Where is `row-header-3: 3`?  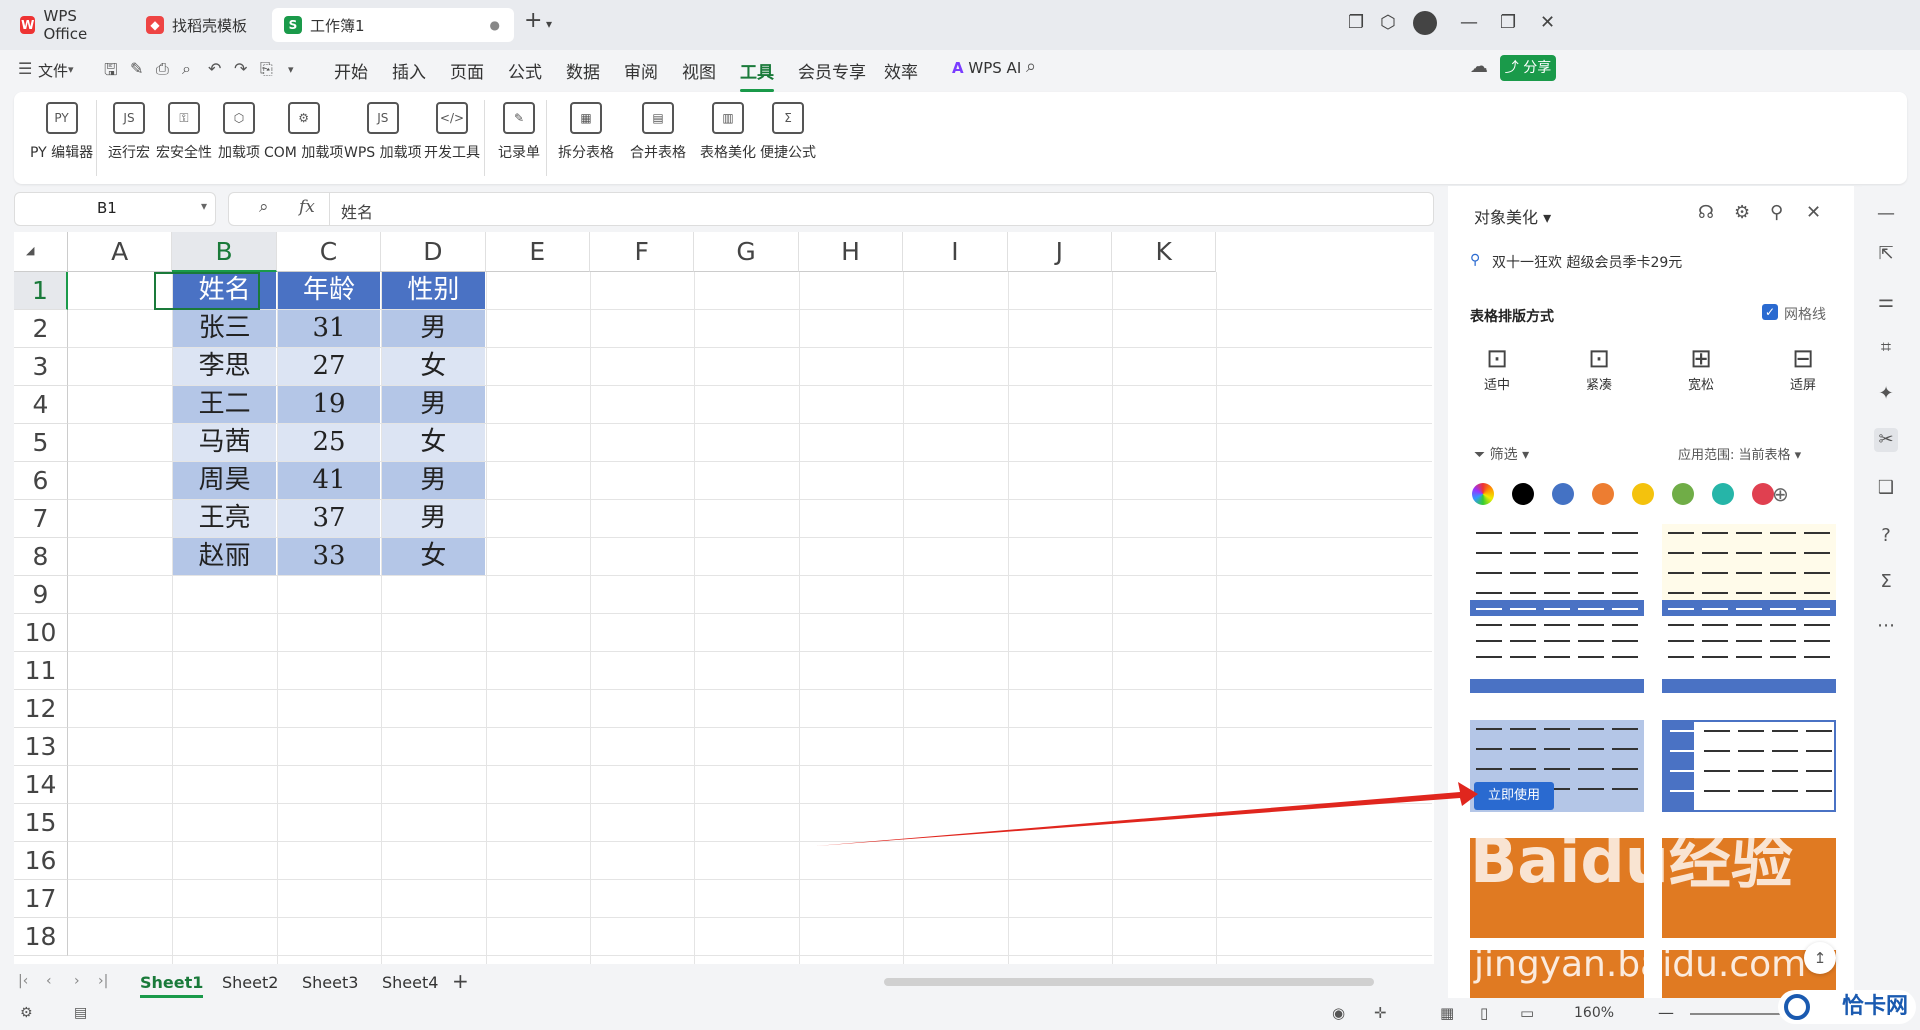 row-header-3: 3 is located at coordinates (41, 367).